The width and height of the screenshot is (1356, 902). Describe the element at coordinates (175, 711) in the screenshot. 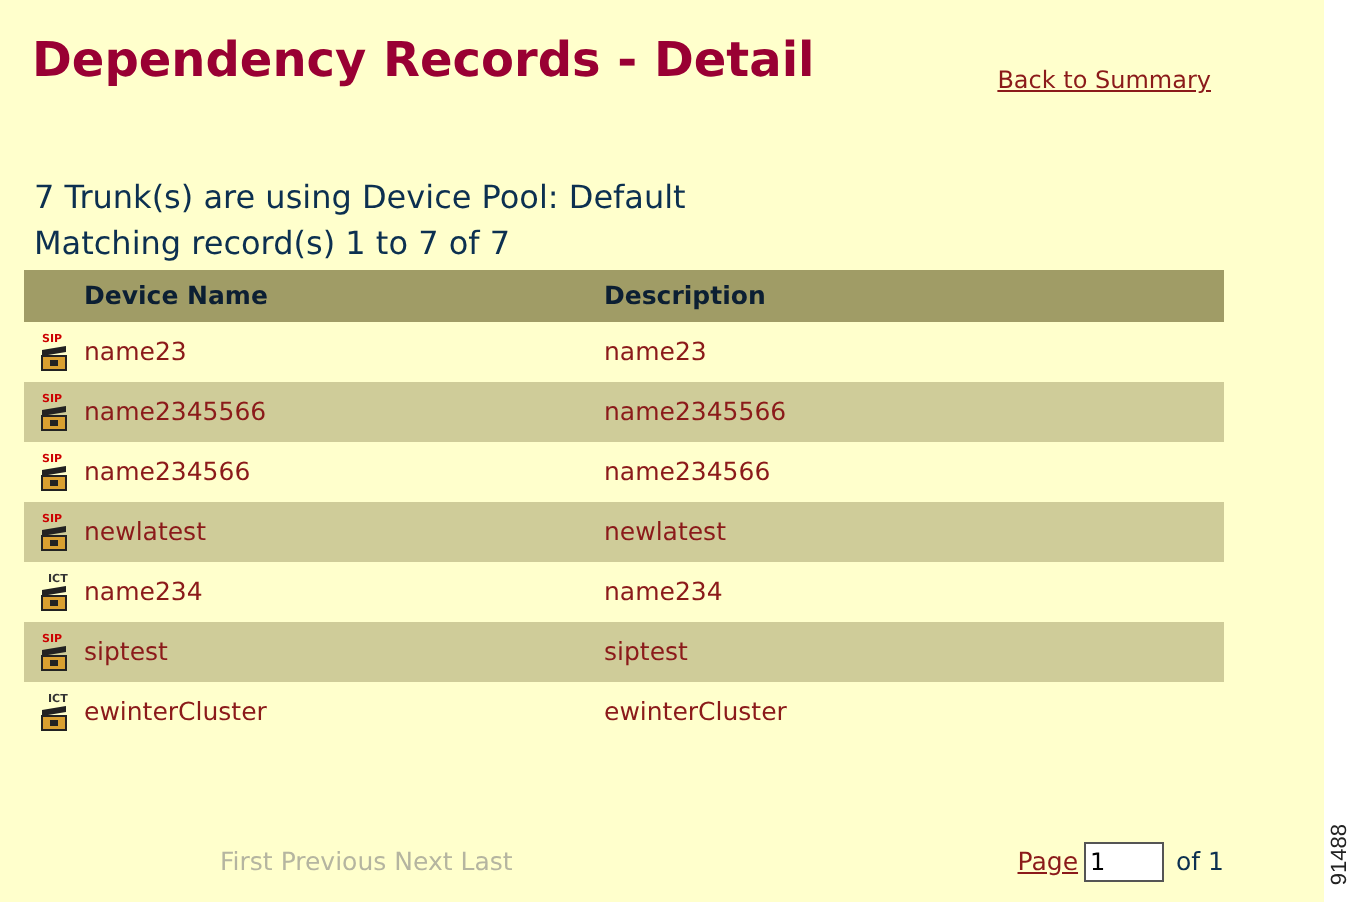

I see `device-name-link: ewinterCluster` at that location.